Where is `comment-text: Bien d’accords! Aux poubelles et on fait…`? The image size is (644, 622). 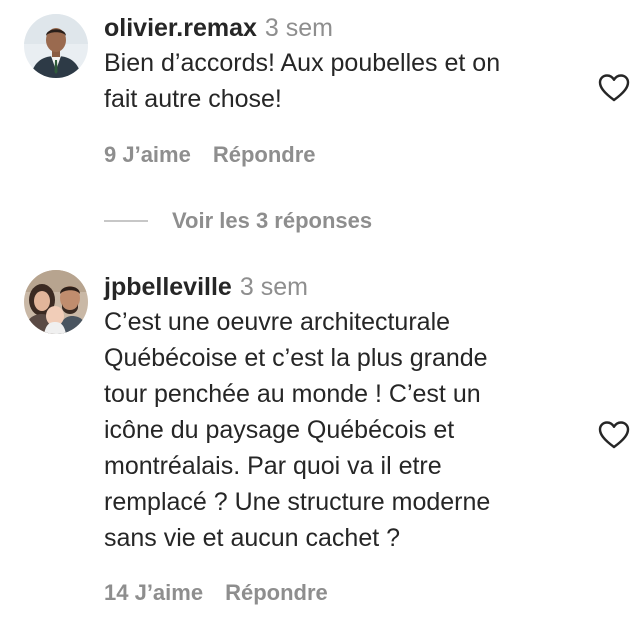 comment-text: Bien d’accords! Aux poubelles et on fait… is located at coordinates (339, 81).